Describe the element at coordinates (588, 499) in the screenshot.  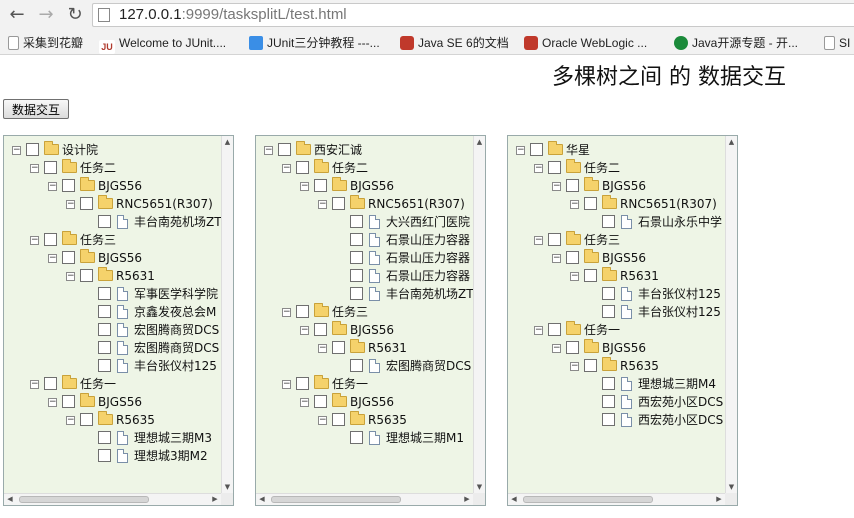
I see `scroll-thumb` at that location.